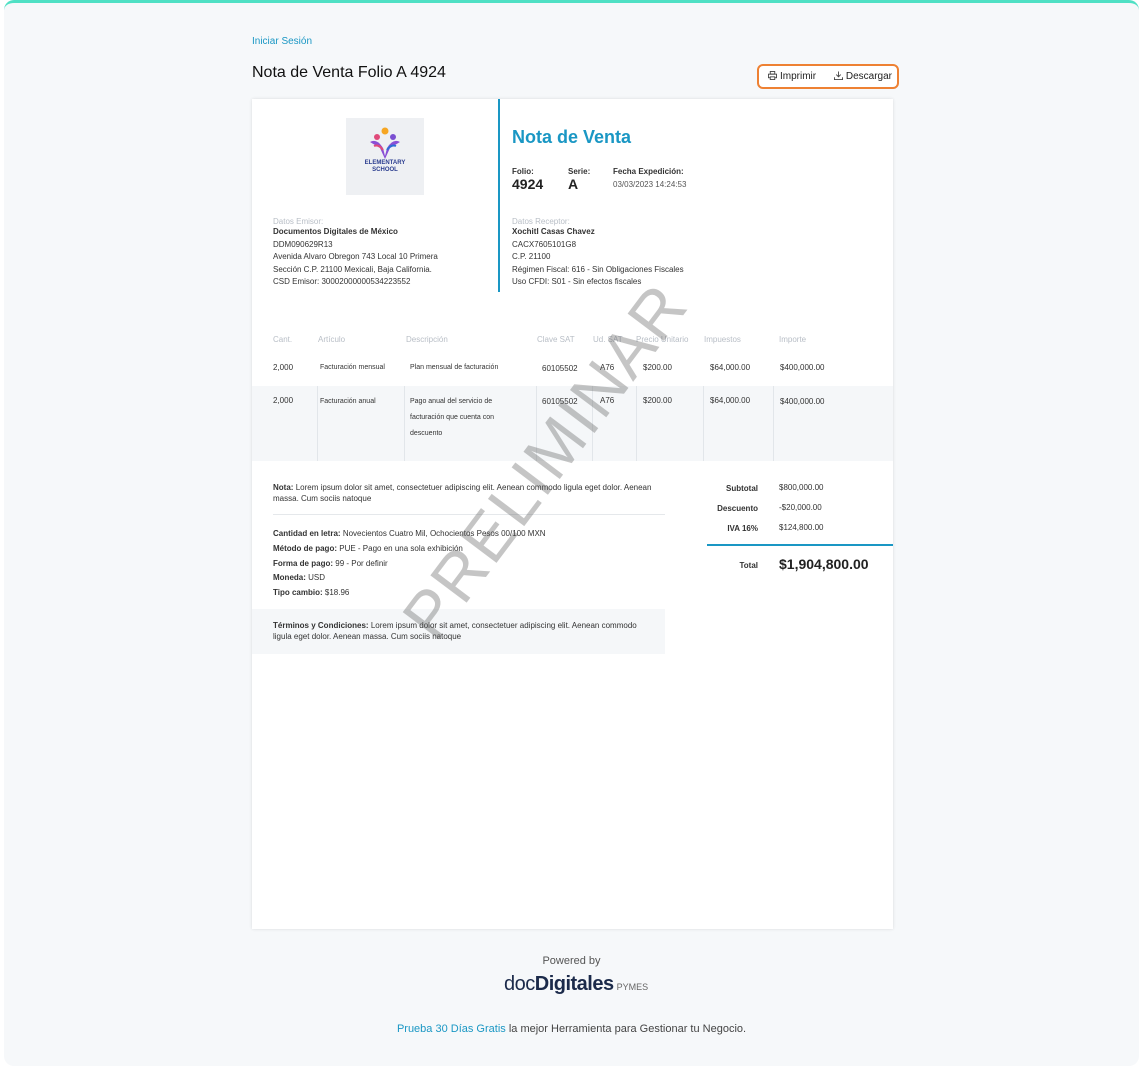 The width and height of the screenshot is (1143, 1069). I want to click on print-button: Imprimir, so click(792, 76).